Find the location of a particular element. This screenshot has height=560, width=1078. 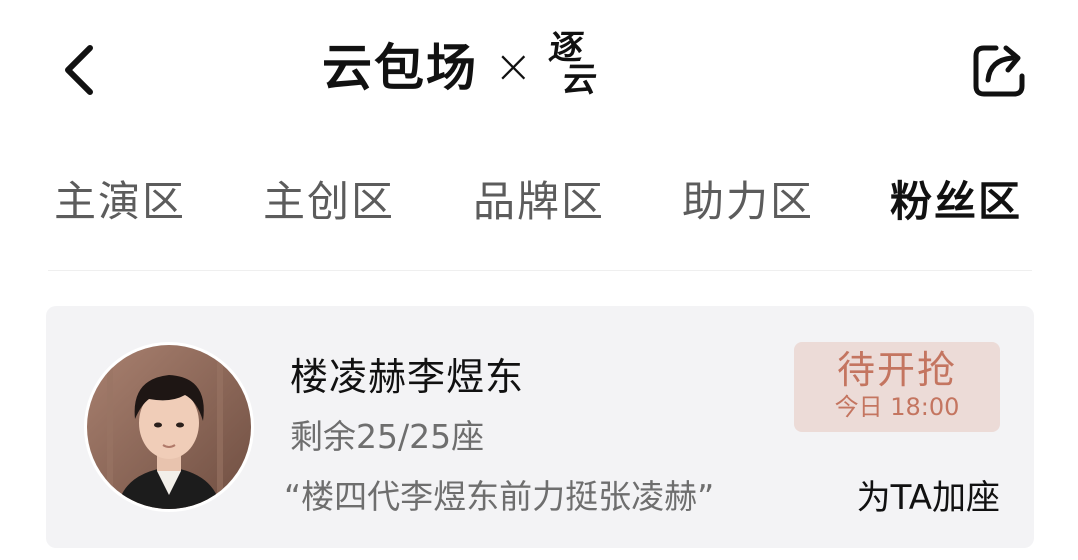

group-name: 楼凌赫李煜东 is located at coordinates (407, 377).